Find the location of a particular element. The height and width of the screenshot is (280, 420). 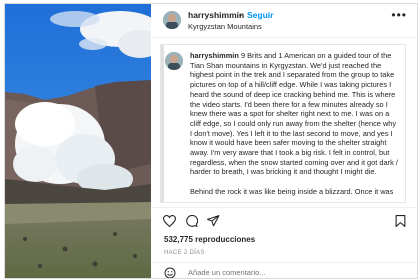

comment-icon is located at coordinates (192, 223).